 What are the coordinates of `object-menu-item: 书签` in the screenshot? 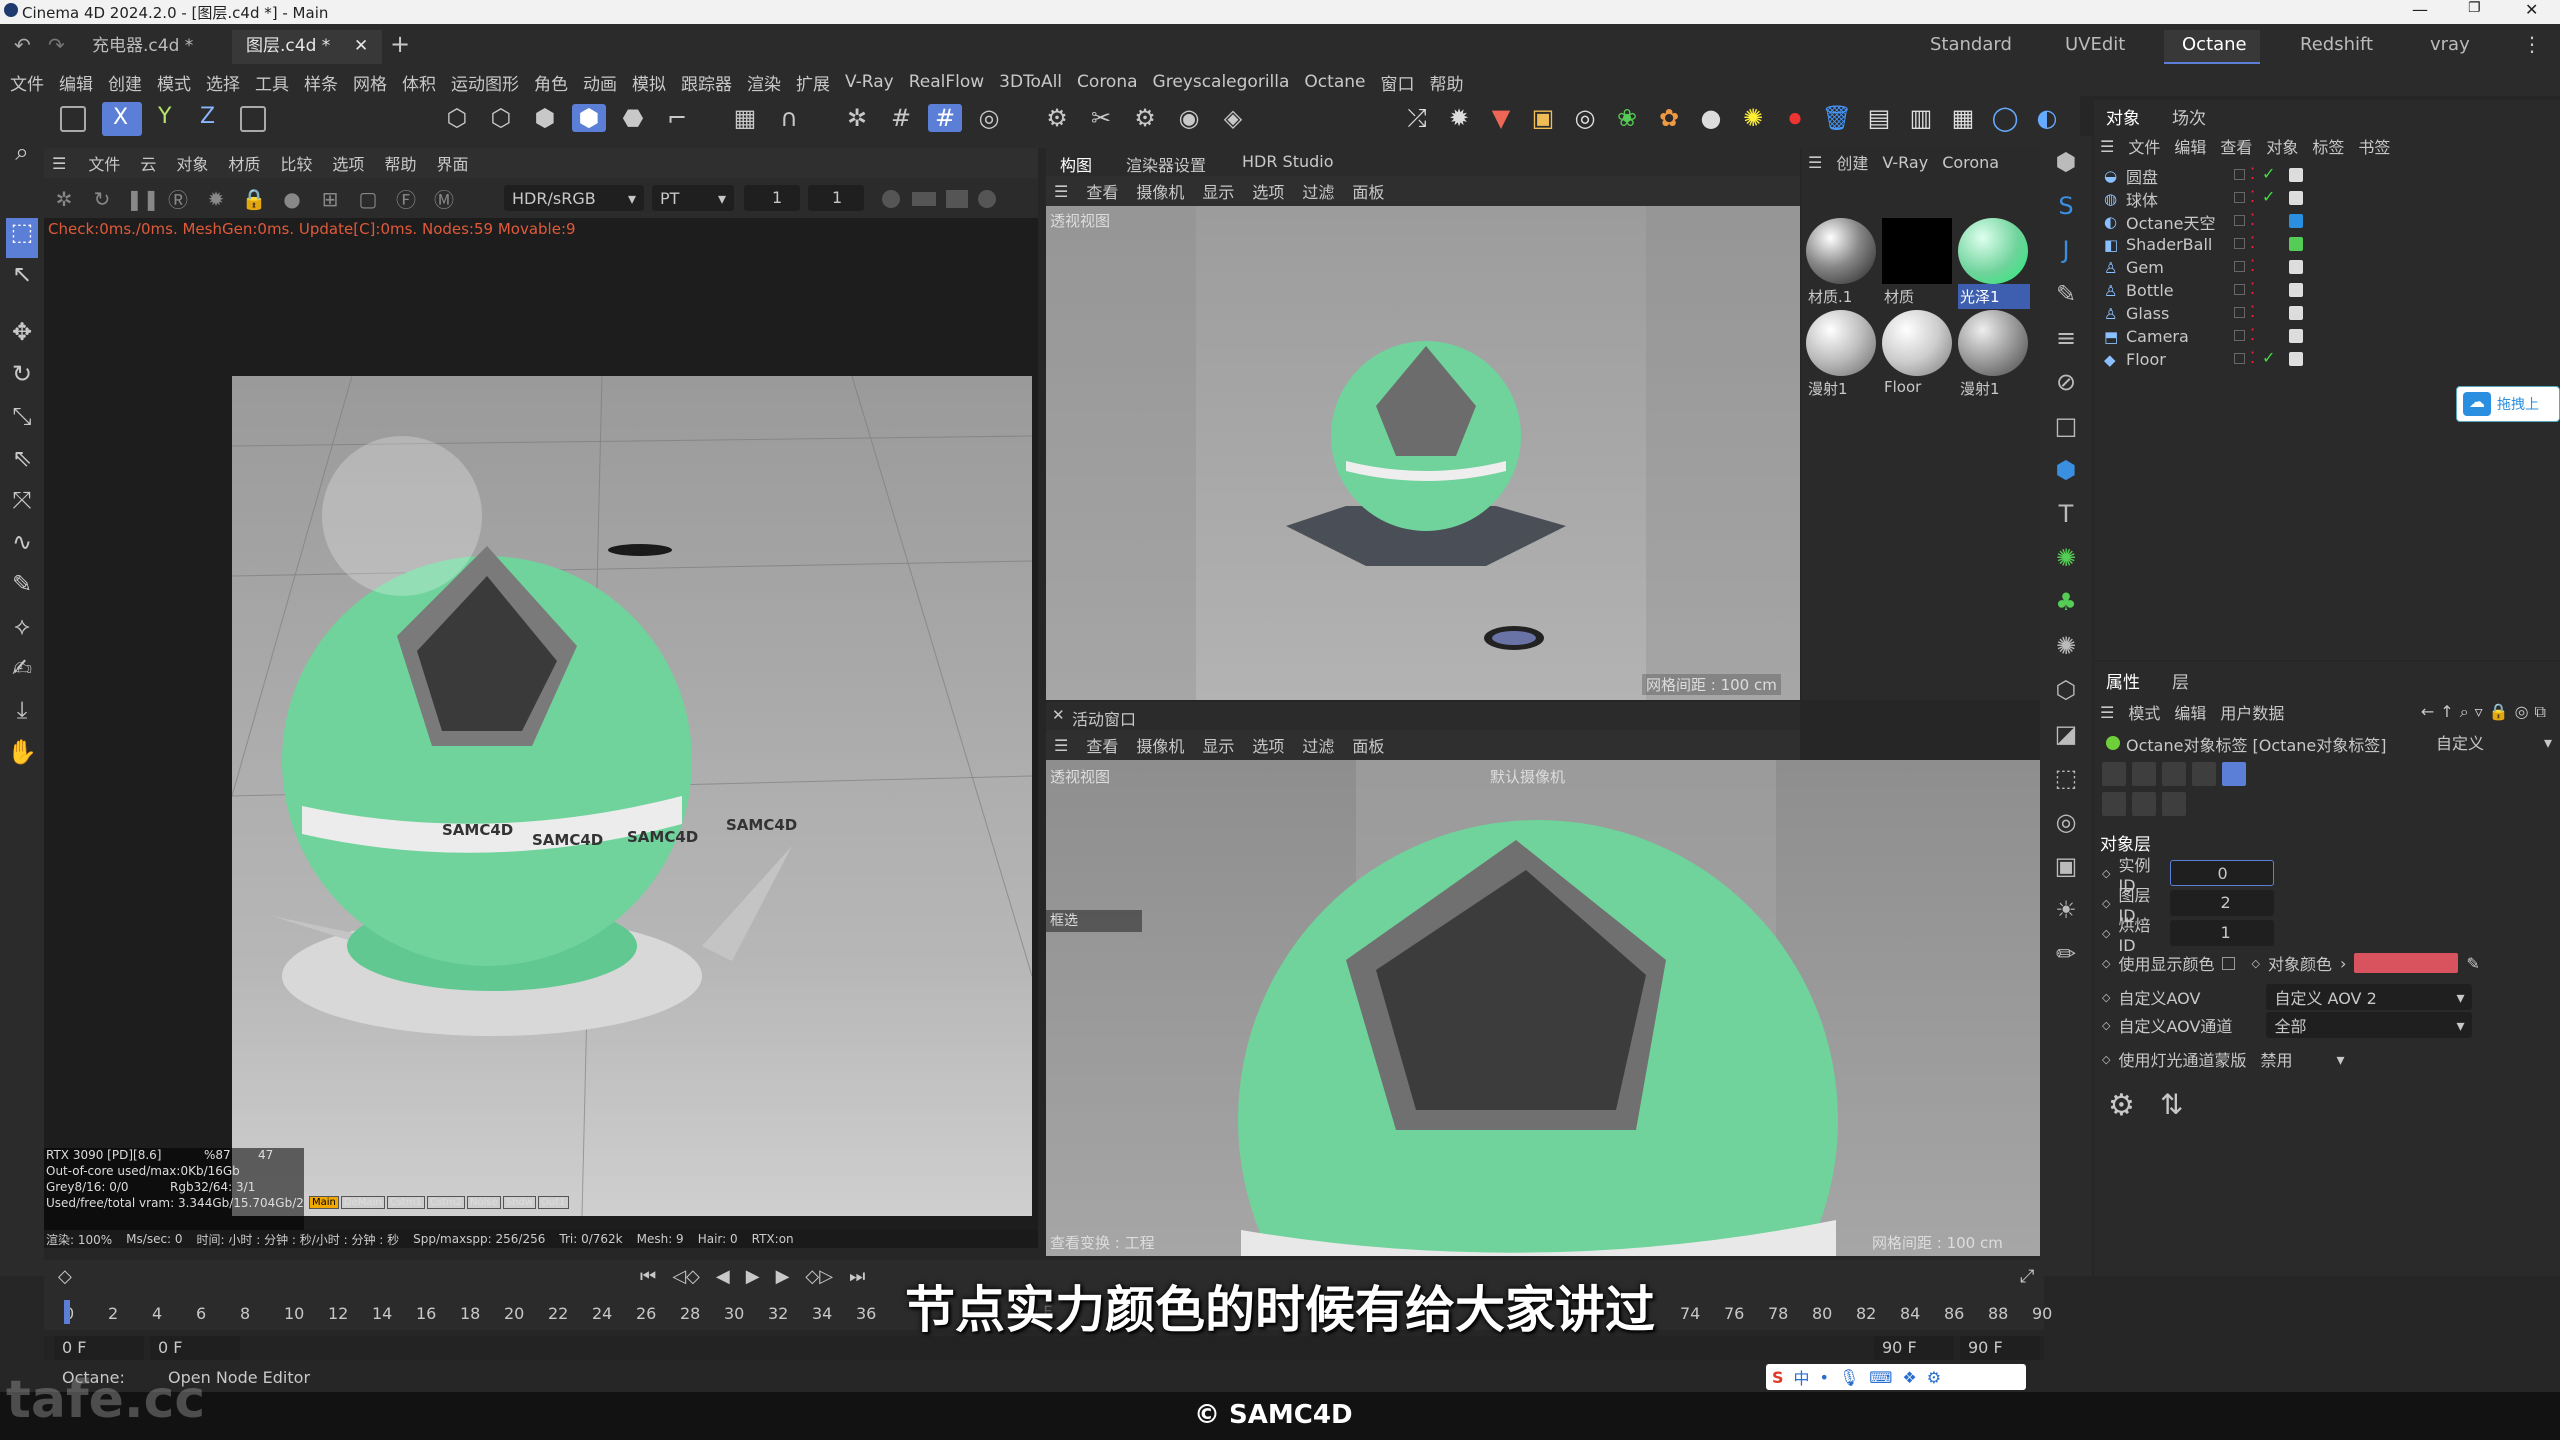 It's located at (2374, 146).